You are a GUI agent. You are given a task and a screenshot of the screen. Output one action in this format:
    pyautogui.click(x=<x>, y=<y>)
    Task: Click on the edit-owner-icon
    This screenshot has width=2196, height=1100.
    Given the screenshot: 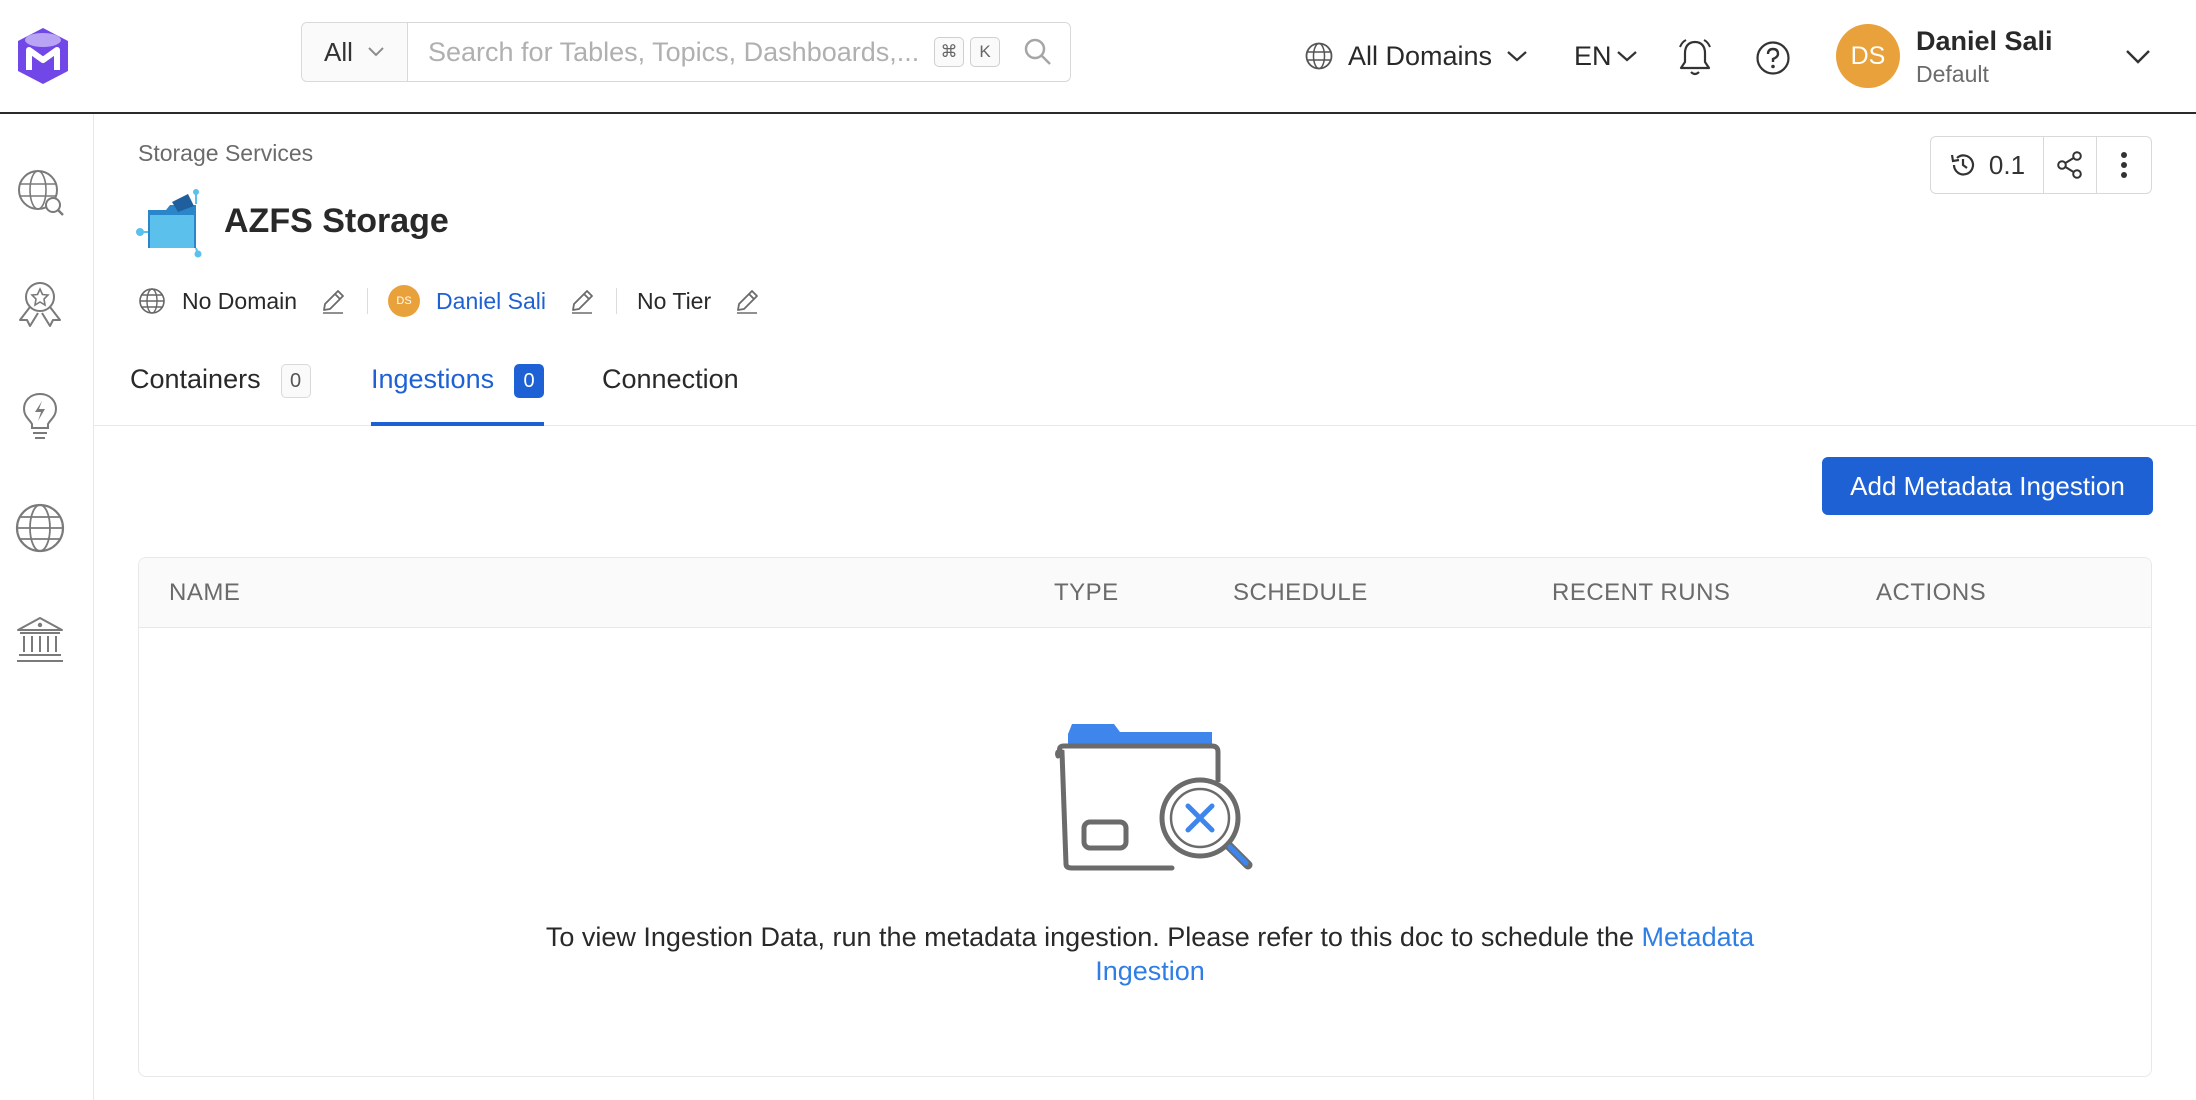 What is the action you would take?
    pyautogui.click(x=582, y=301)
    